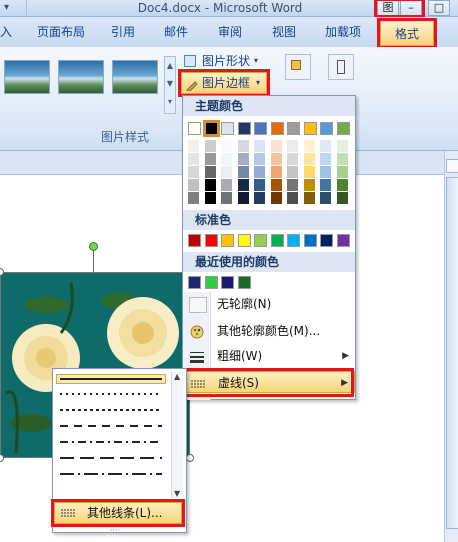 Image resolution: width=458 pixels, height=542 pixels. What do you see at coordinates (190, 458) in the screenshot?
I see `resize-handle-se` at bounding box center [190, 458].